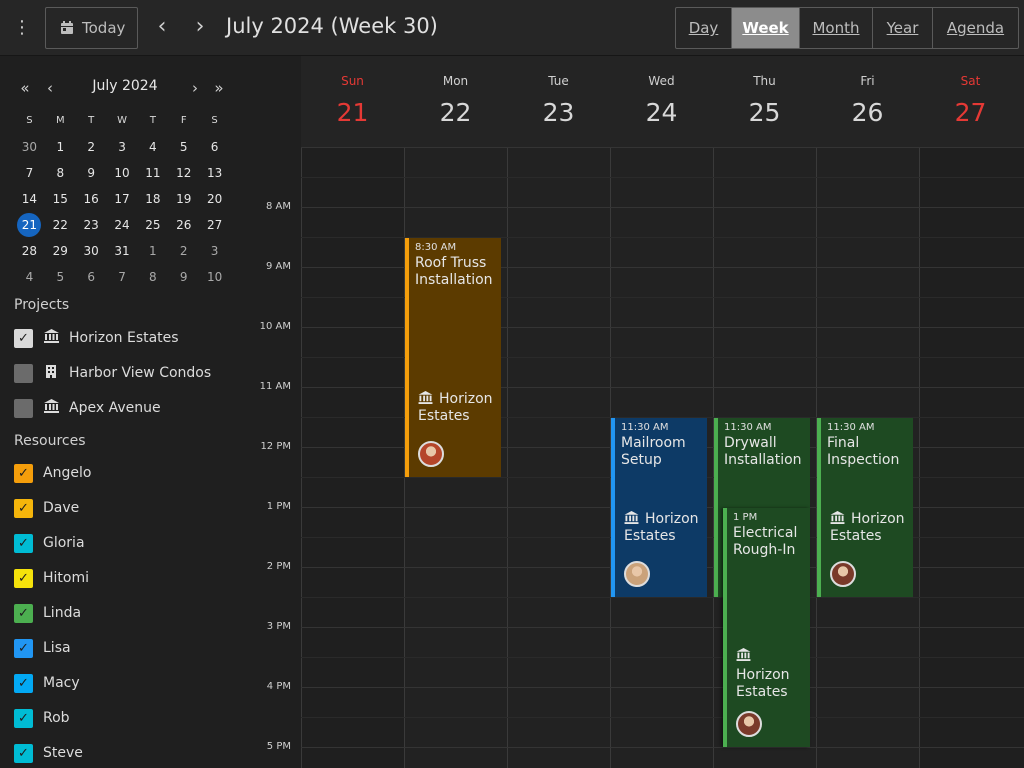  Describe the element at coordinates (766, 28) in the screenshot. I see `view-button-week: Week` at that location.